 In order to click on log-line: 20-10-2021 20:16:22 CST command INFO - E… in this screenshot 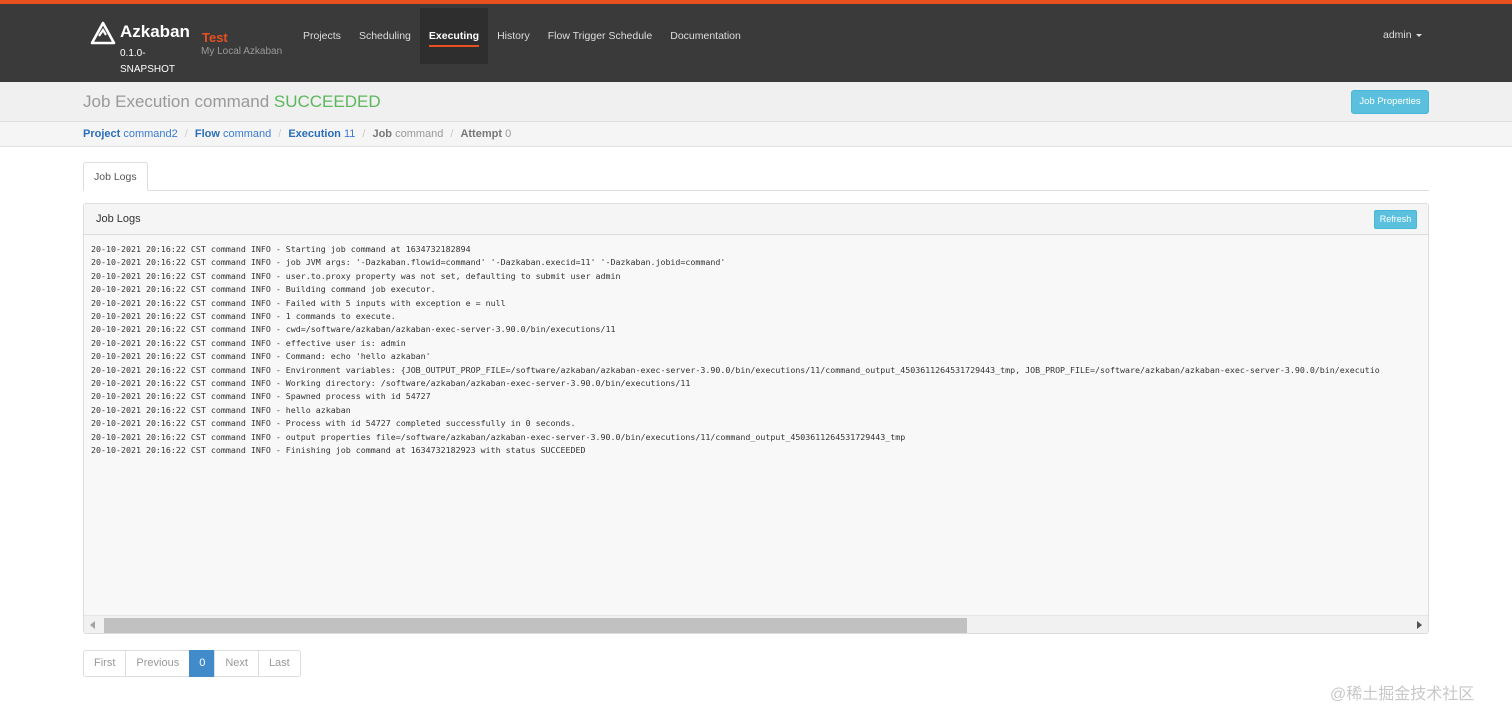, I will do `click(735, 369)`.